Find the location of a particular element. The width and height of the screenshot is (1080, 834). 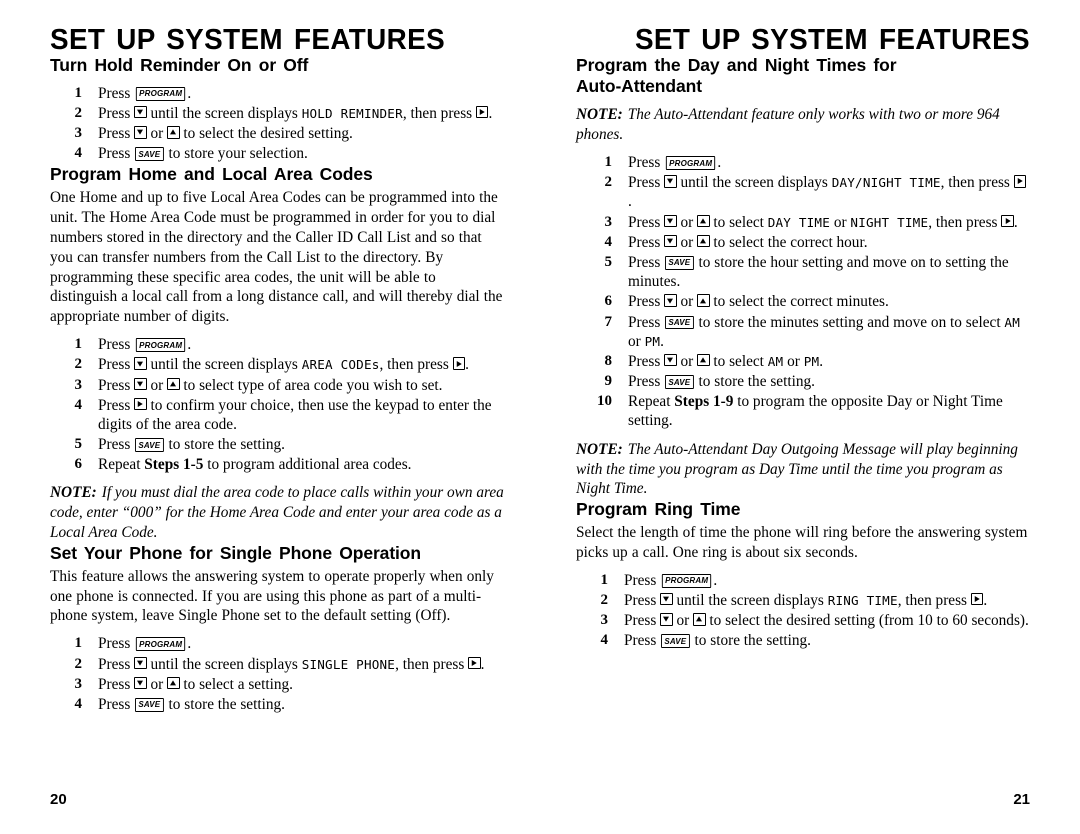

section-heading-ring-time: Program Ring Time is located at coordinates (658, 509).